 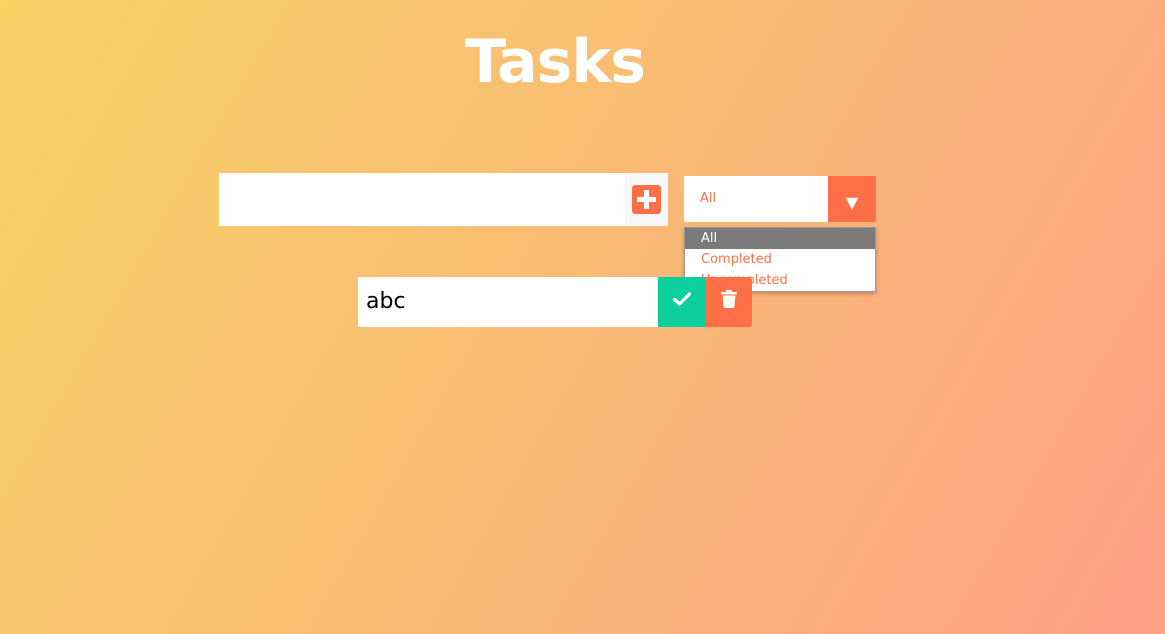 I want to click on delete-button, so click(x=729, y=302).